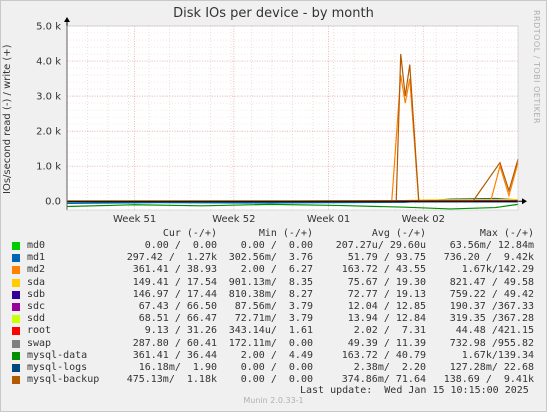  Describe the element at coordinates (273, 400) in the screenshot. I see `munin-footer: Munin 2.0.33-1` at that location.